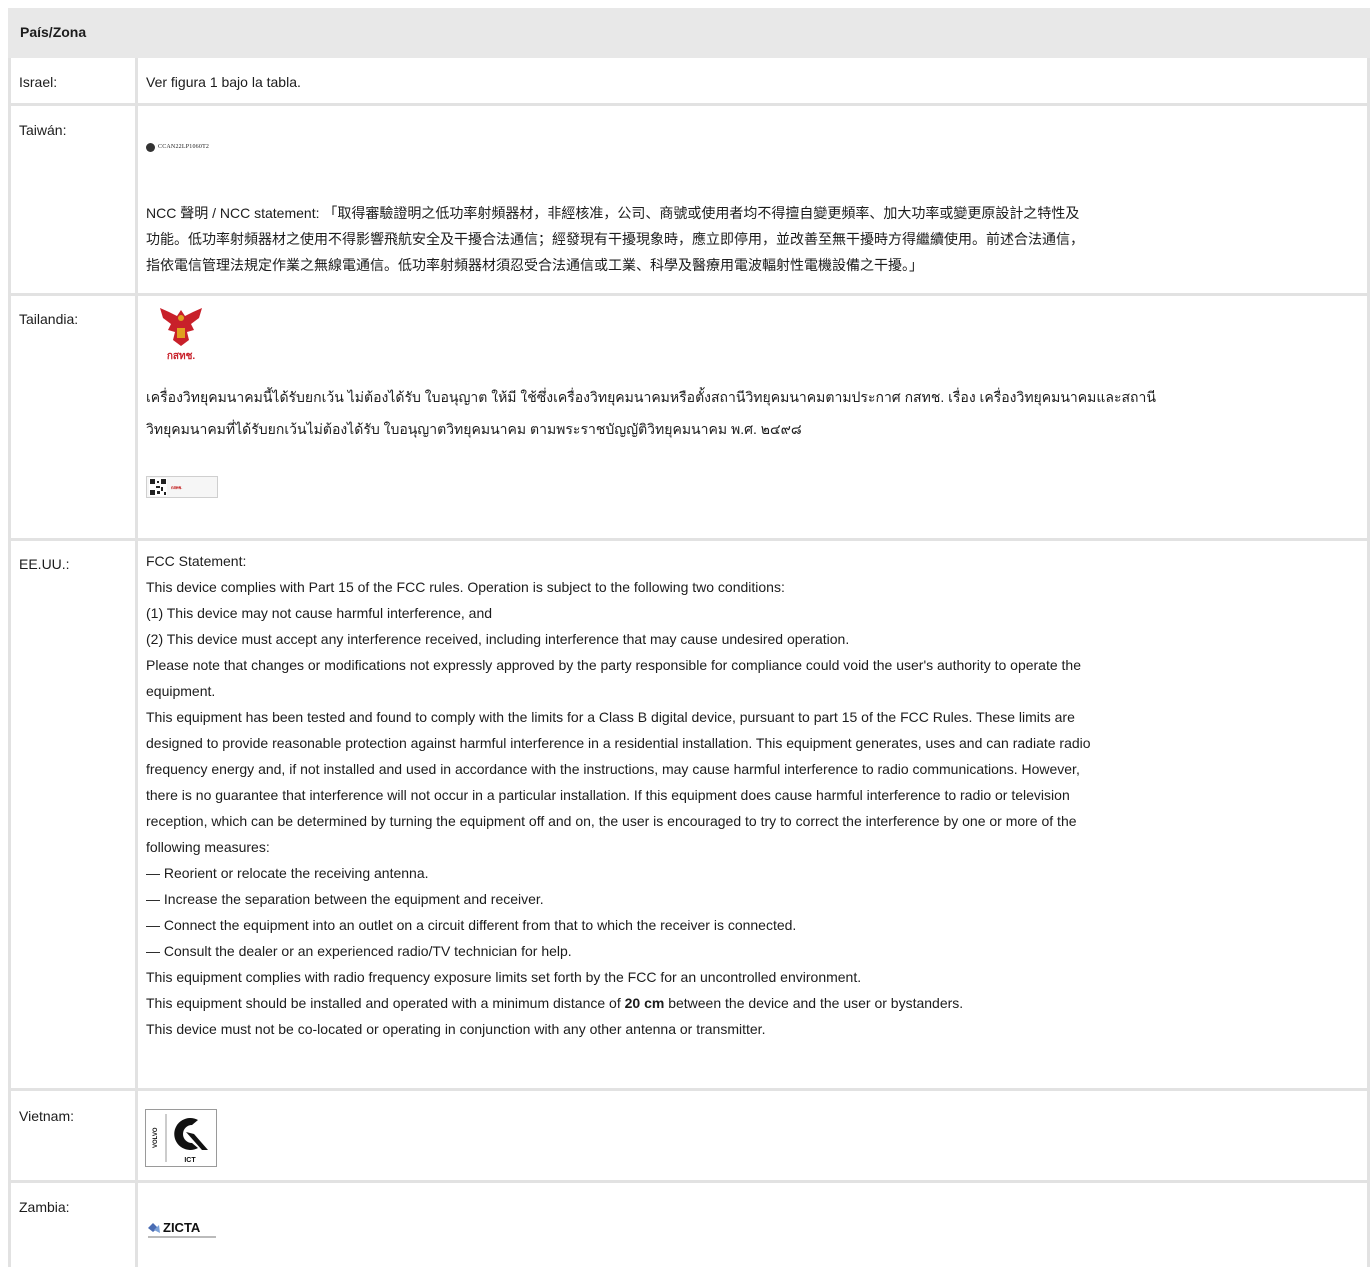  Describe the element at coordinates (208, 847) in the screenshot. I see `fcc-line: following measures:` at that location.